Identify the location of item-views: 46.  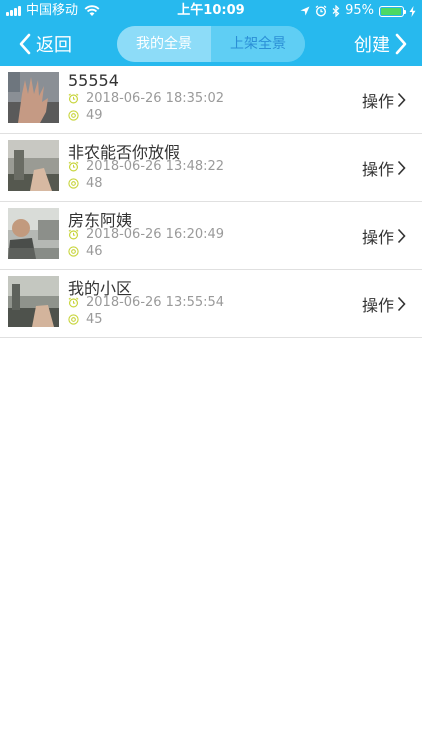
(85, 251).